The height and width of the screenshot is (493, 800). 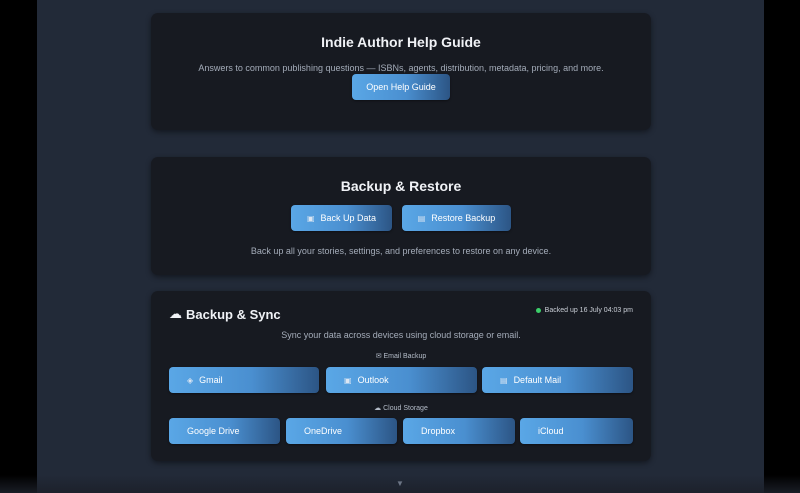 I want to click on google-drive-button: Google Drive, so click(x=224, y=431).